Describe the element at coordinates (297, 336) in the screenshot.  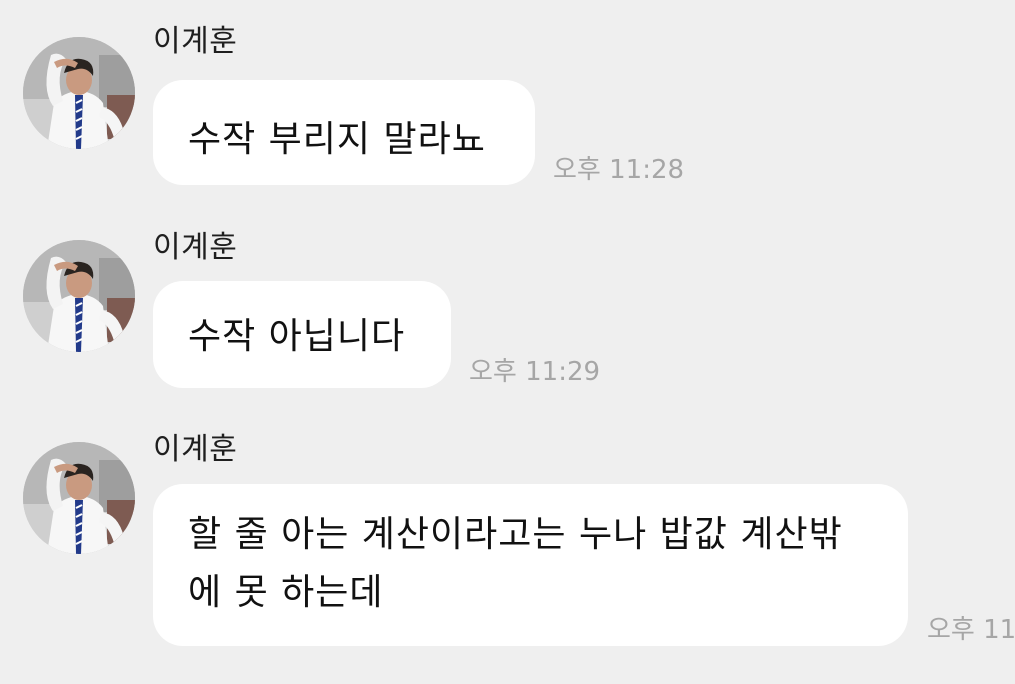
I see `message-text: 수작 아닙니다` at that location.